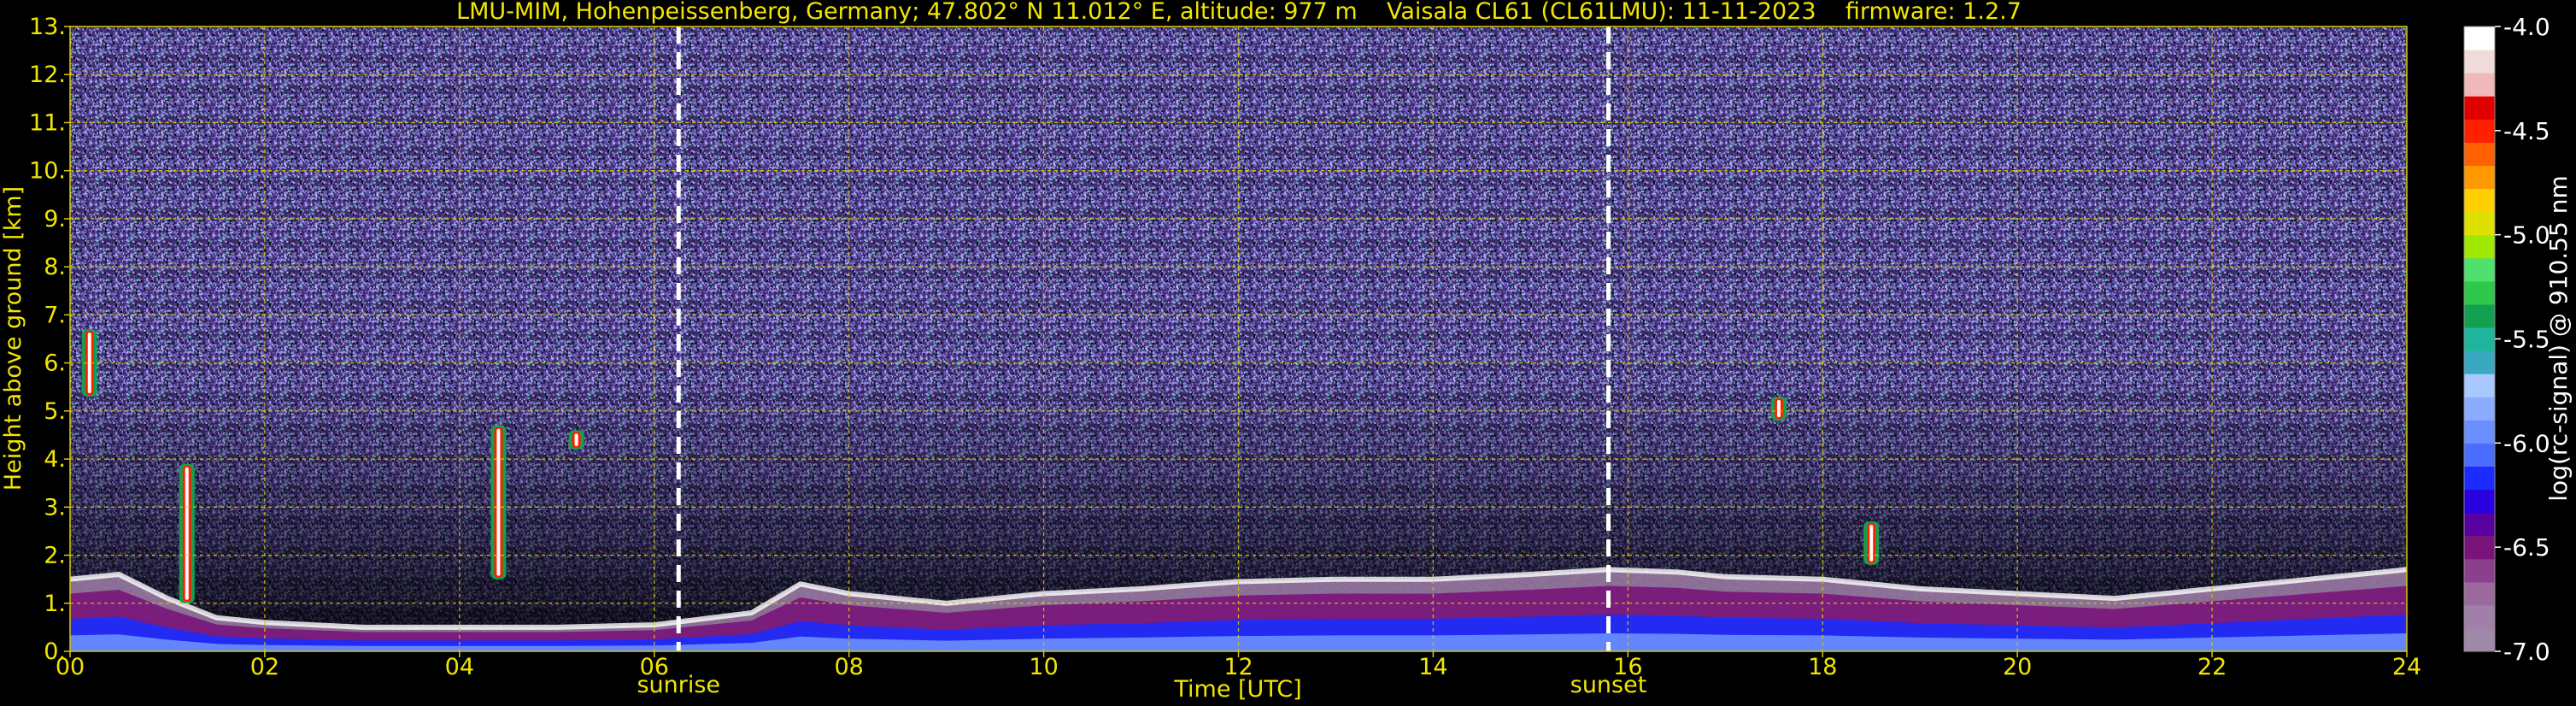 Image resolution: width=2576 pixels, height=706 pixels. Describe the element at coordinates (55, 556) in the screenshot. I see `y-tick-label: 2.` at that location.